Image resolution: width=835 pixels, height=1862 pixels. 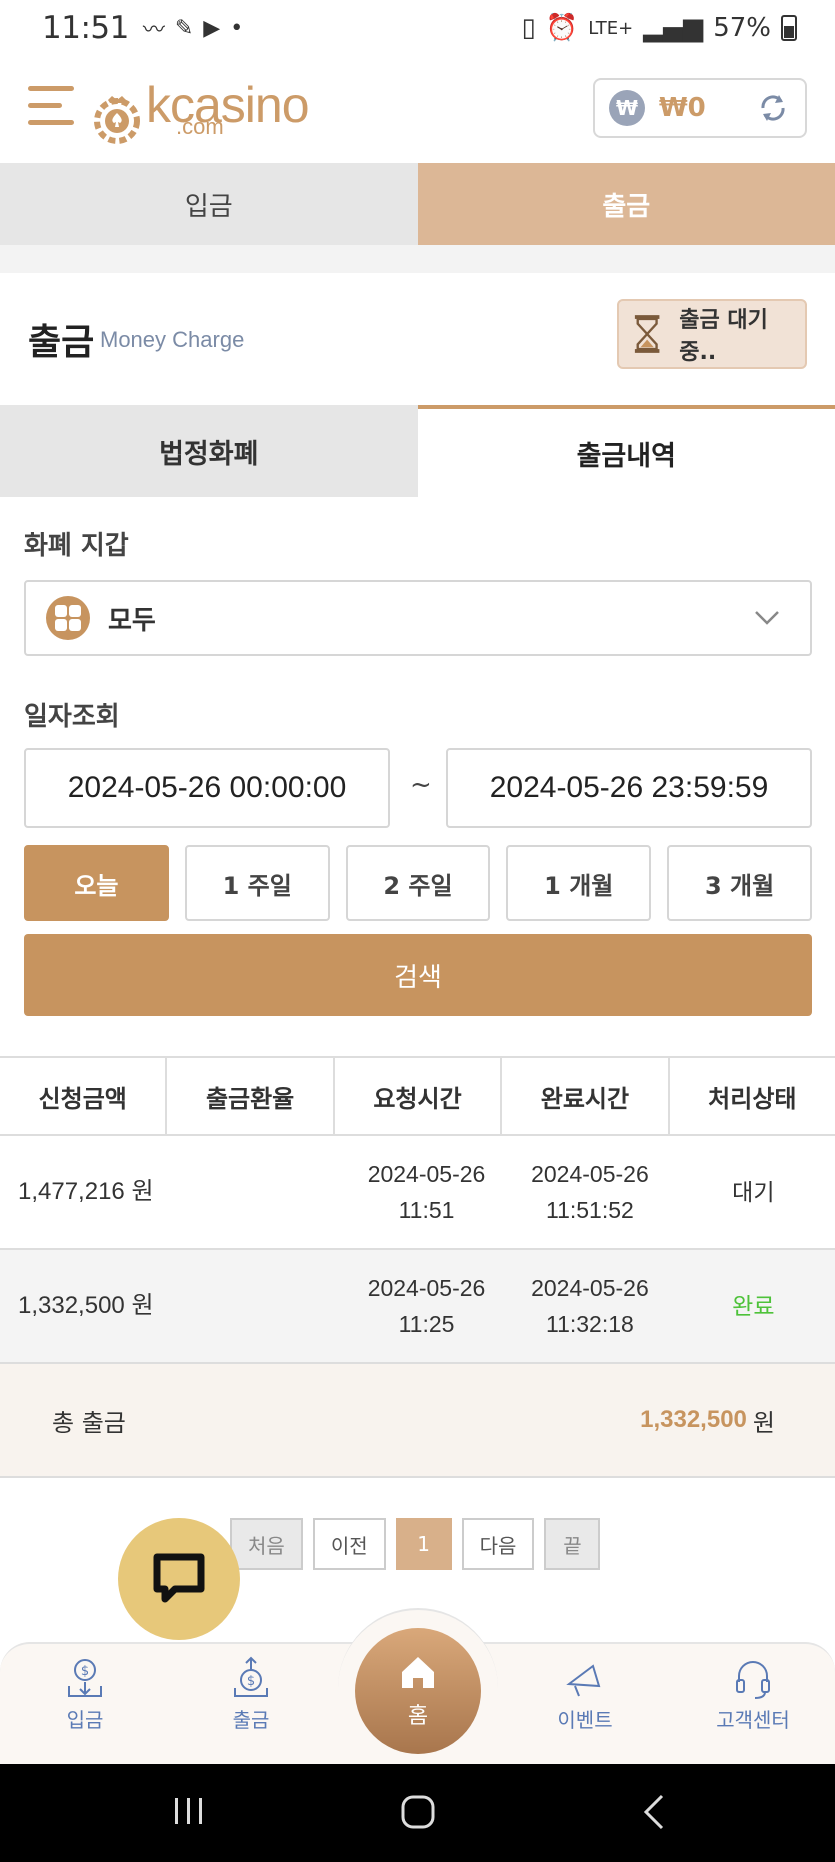 What do you see at coordinates (590, 1324) in the screenshot?
I see `row-complete-clock: 11:32:18` at bounding box center [590, 1324].